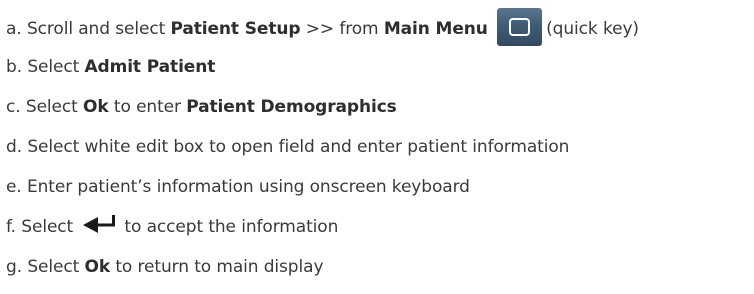  I want to click on step-marker: c., so click(13, 107).